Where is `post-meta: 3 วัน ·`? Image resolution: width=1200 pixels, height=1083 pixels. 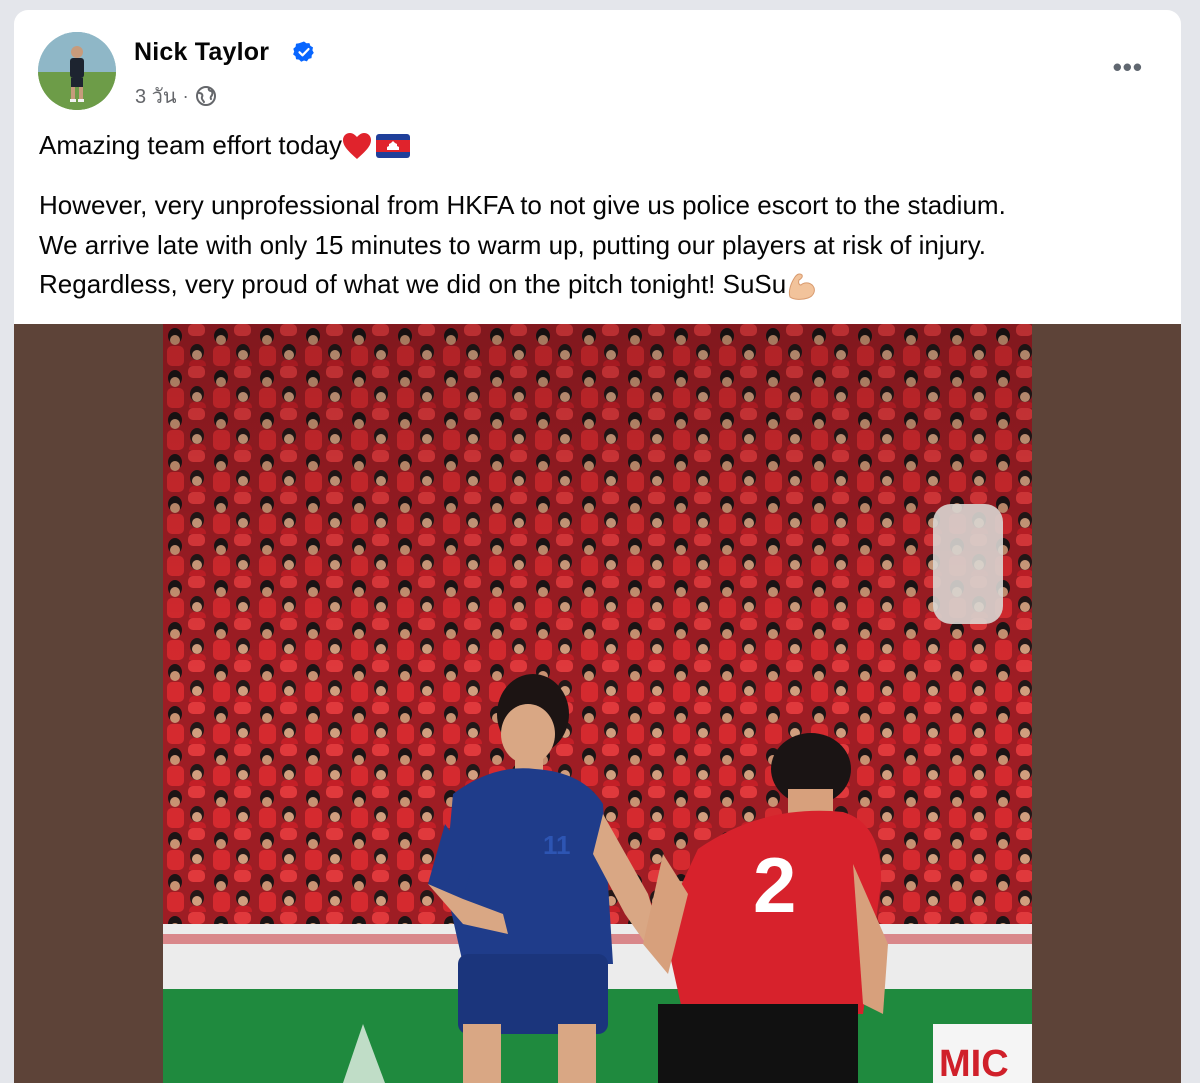
post-meta: 3 วัน · is located at coordinates (176, 96).